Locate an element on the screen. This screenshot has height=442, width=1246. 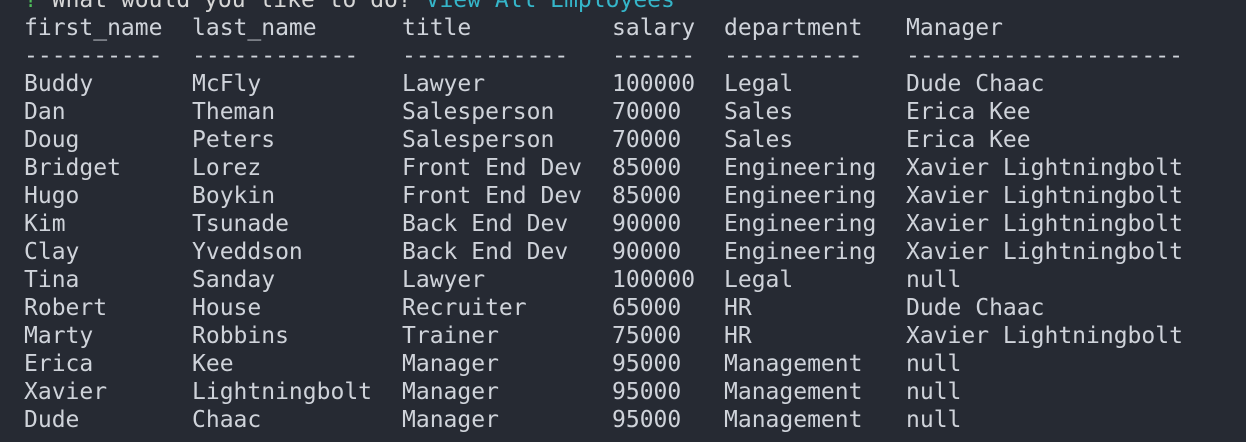
table-cell-first-name: Xavier is located at coordinates (66, 392).